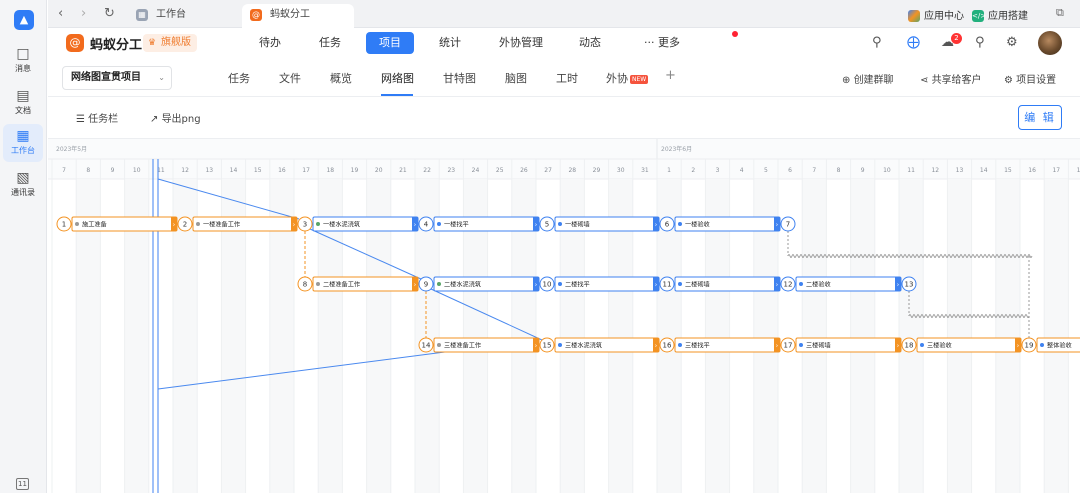  Describe the element at coordinates (788, 224) in the screenshot. I see `network-node: 7` at that location.